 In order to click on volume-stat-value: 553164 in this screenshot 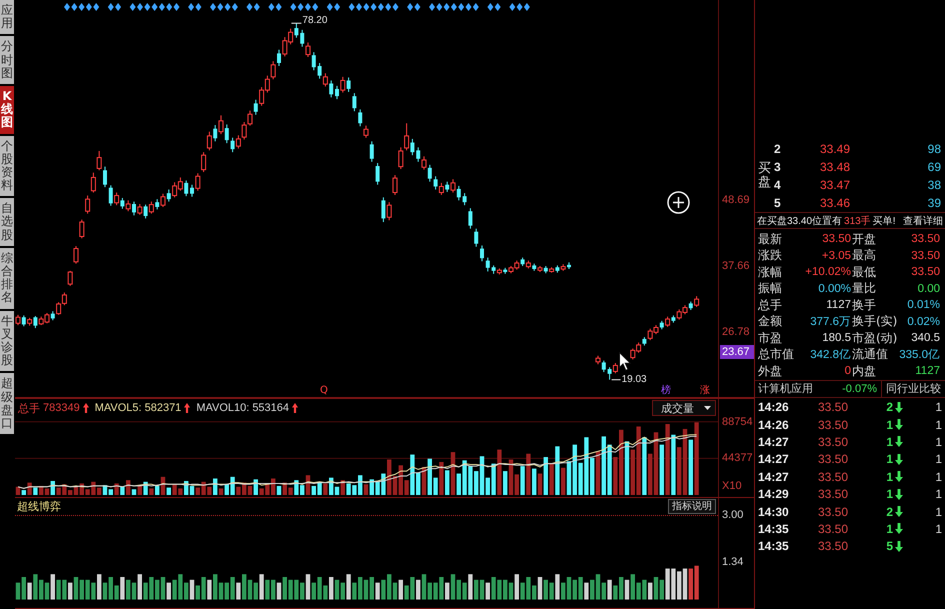, I will do `click(271, 408)`.